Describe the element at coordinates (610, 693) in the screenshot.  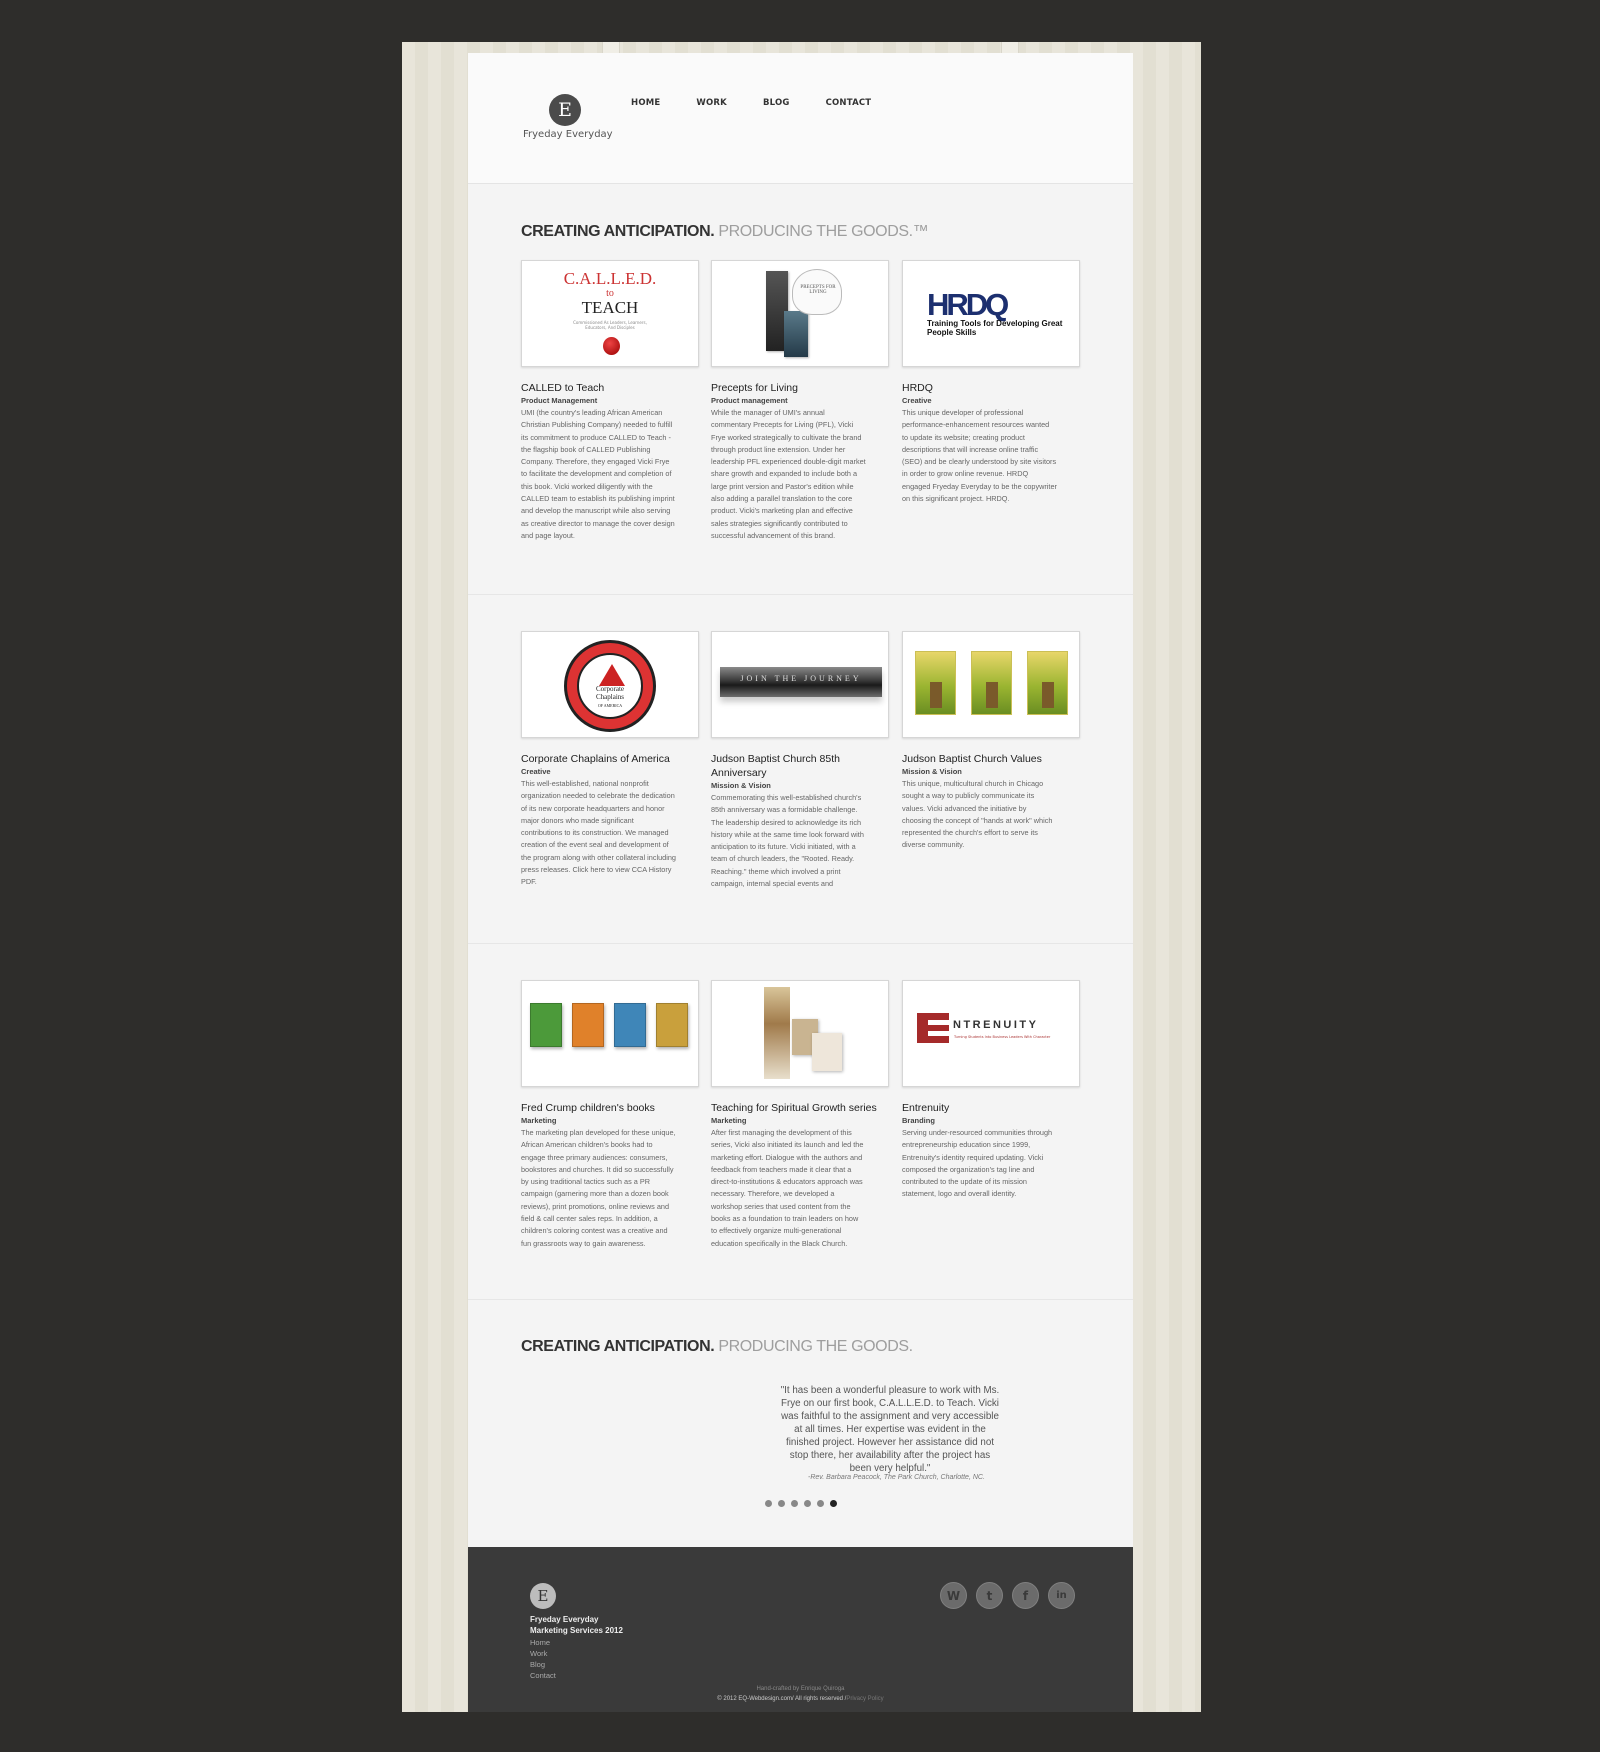
I see `seal-title: Corporate Chaplains` at that location.